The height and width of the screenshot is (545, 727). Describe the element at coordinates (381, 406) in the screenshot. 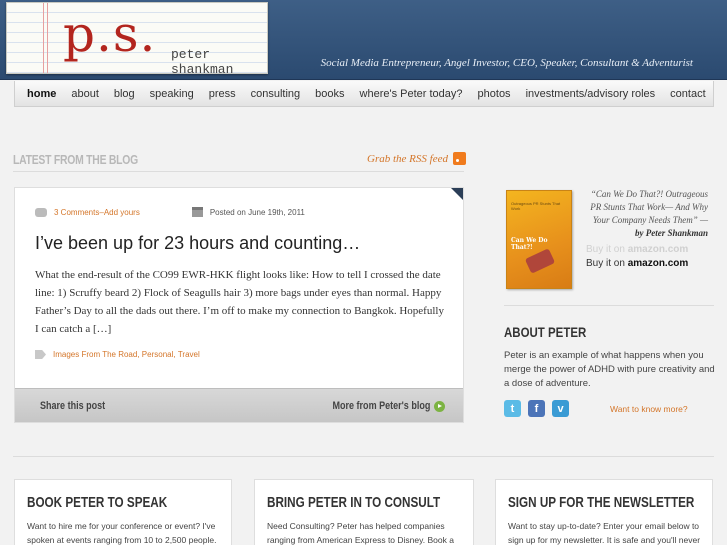

I see `more-posts-label: More from Peter's blog` at that location.